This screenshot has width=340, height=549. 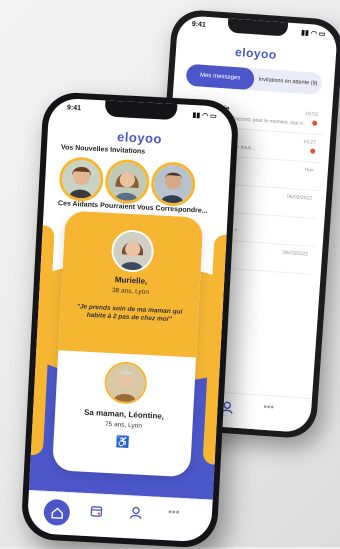 I want to click on tab-pending-invitations: Invitations en attente (9), so click(x=287, y=81).